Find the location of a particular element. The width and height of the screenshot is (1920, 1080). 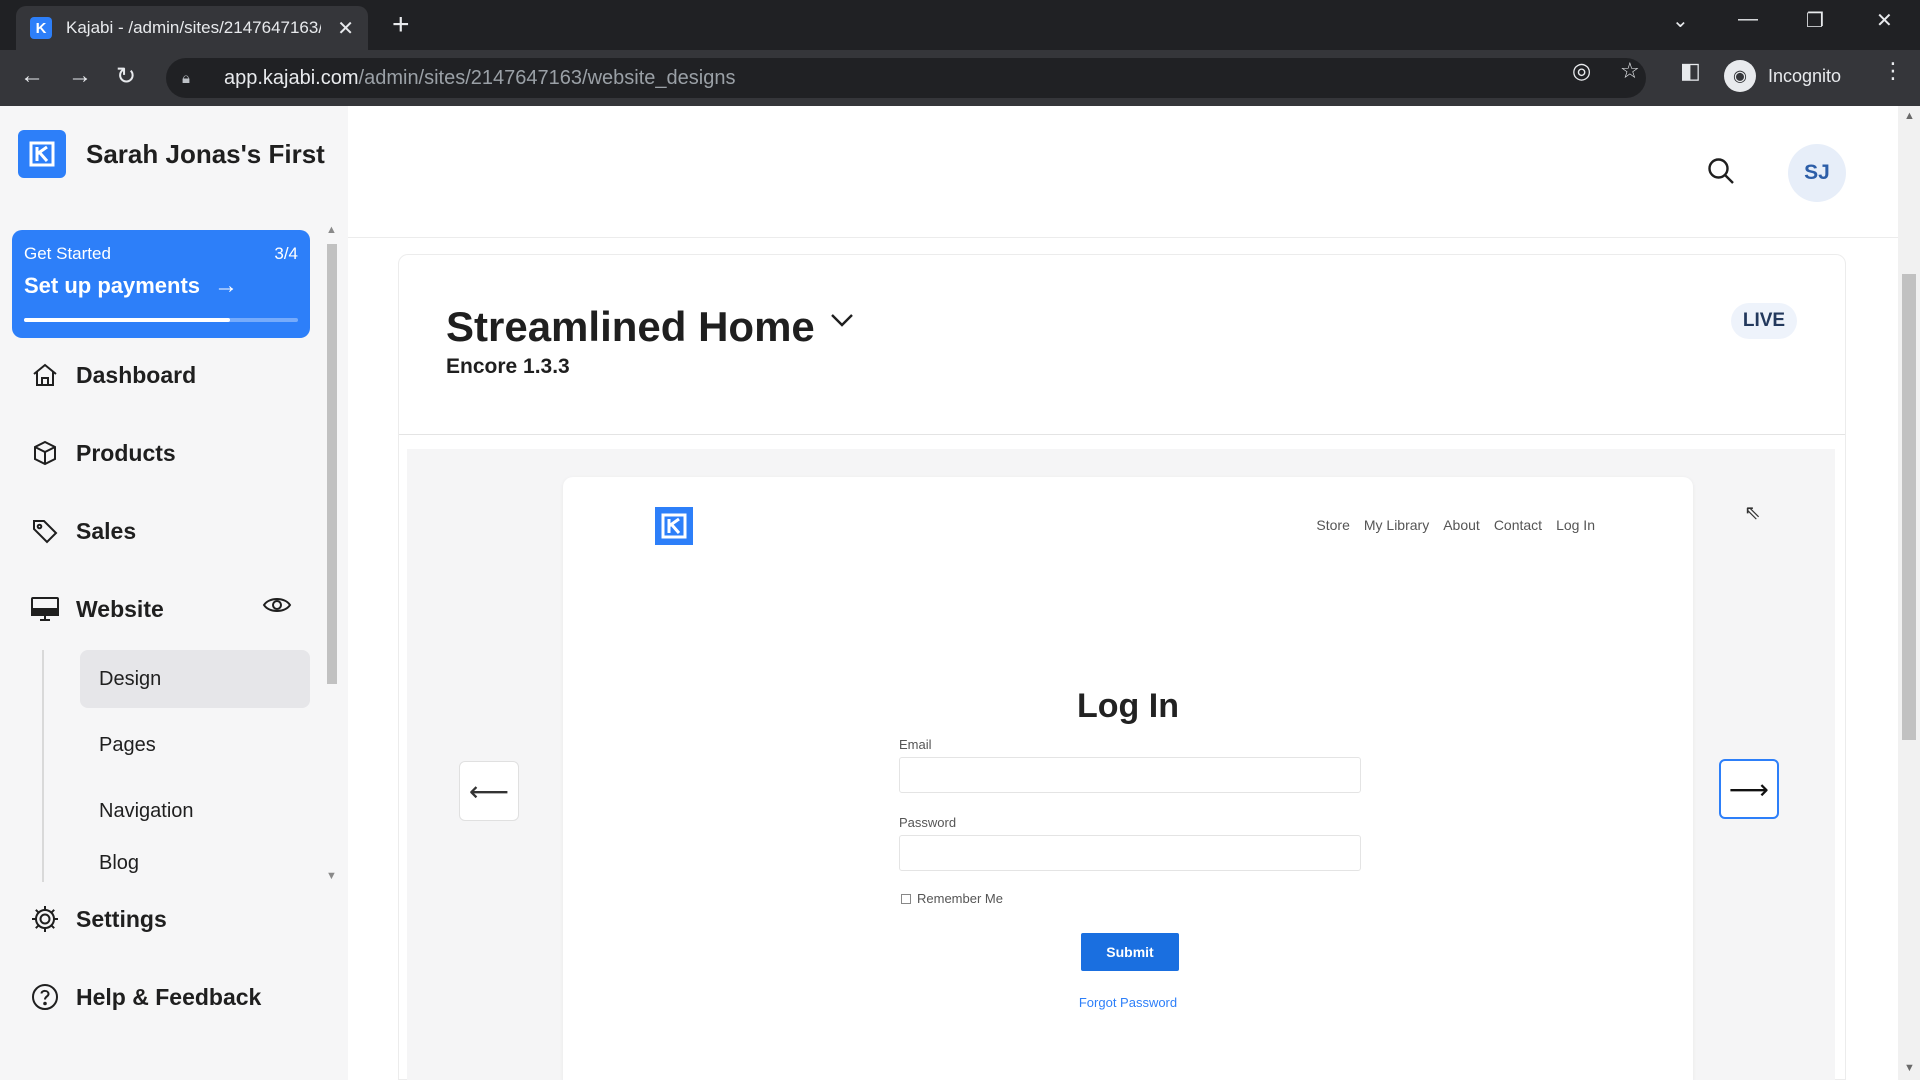

theme-name: Streamlined Home is located at coordinates (630, 327).